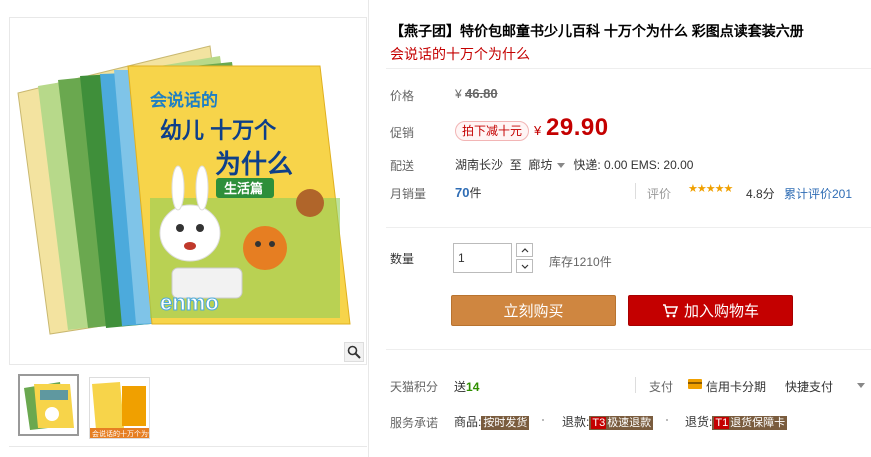 This screenshot has width=871, height=457. Describe the element at coordinates (184, 100) in the screenshot. I see `cover-headline-small: 会说话的` at that location.